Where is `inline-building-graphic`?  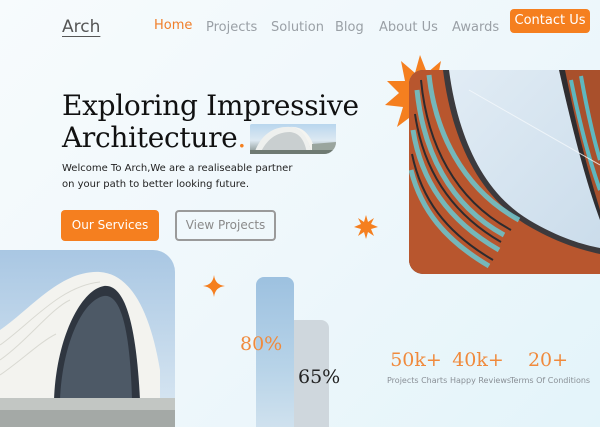
inline-building-graphic is located at coordinates (293, 140).